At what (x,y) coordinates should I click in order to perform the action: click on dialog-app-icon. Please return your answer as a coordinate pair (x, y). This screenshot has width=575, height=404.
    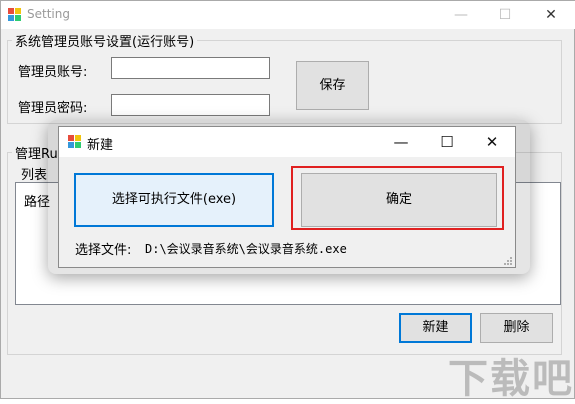
    Looking at the image, I should click on (75, 142).